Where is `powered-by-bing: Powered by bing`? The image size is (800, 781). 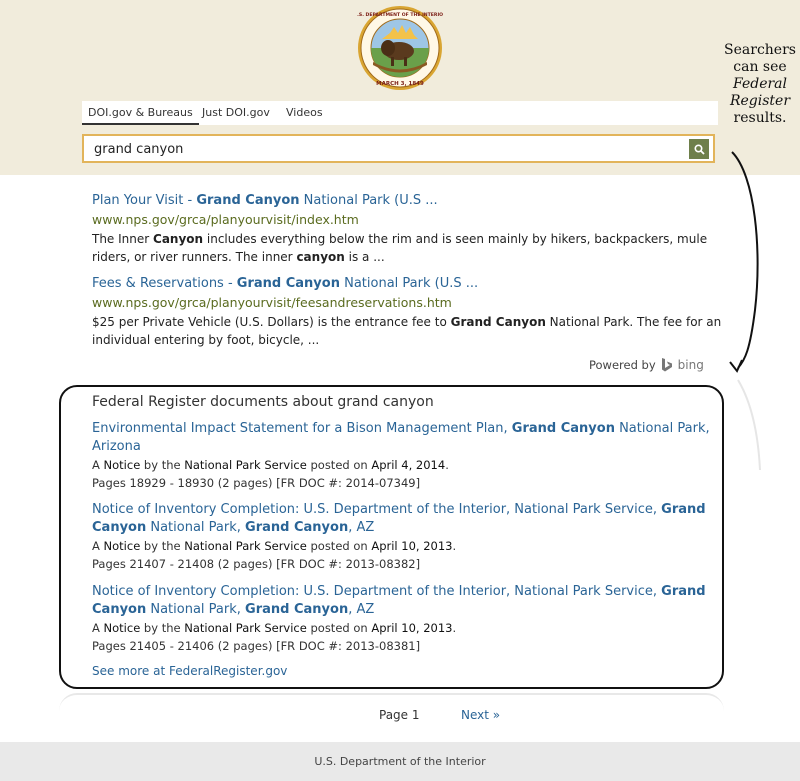 powered-by-bing: Powered by bing is located at coordinates (646, 365).